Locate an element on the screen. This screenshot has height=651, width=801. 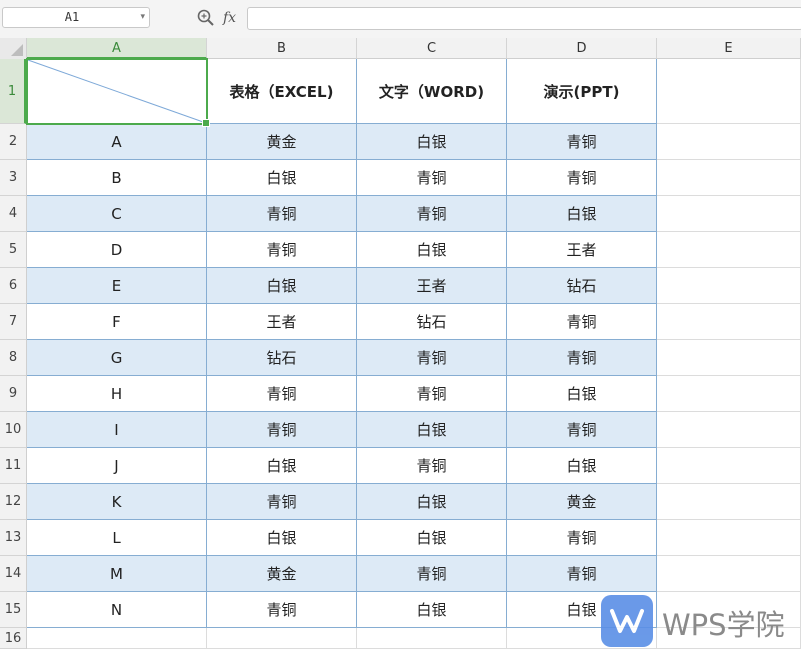
row-header-5: 5 is located at coordinates (13, 250).